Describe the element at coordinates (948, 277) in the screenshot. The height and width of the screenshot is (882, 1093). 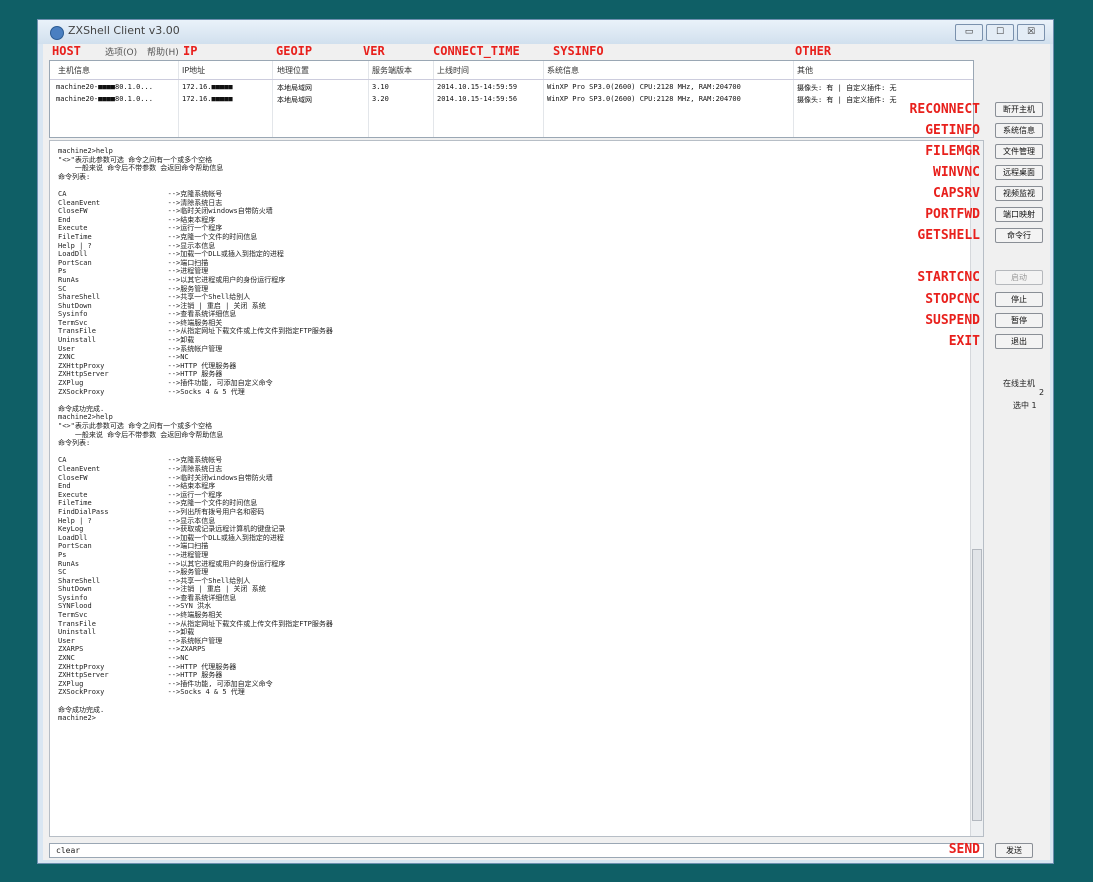
I see `overlay-startcnc: STARTCNC` at that location.